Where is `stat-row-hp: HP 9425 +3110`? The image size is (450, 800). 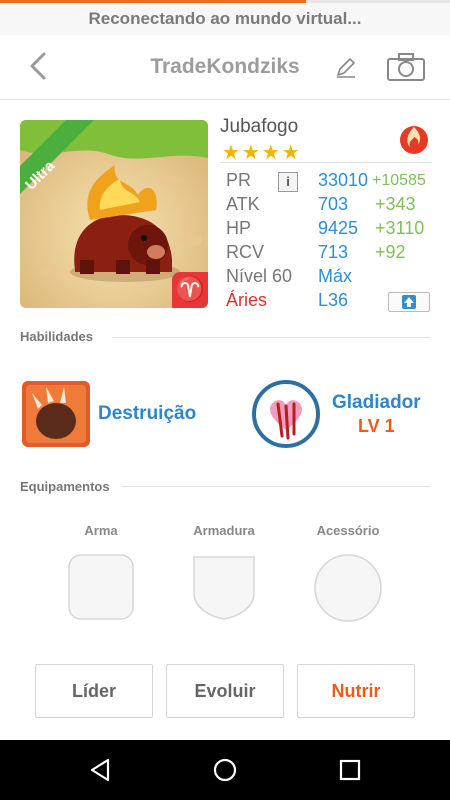 stat-row-hp: HP 9425 +3110 is located at coordinates (331, 230).